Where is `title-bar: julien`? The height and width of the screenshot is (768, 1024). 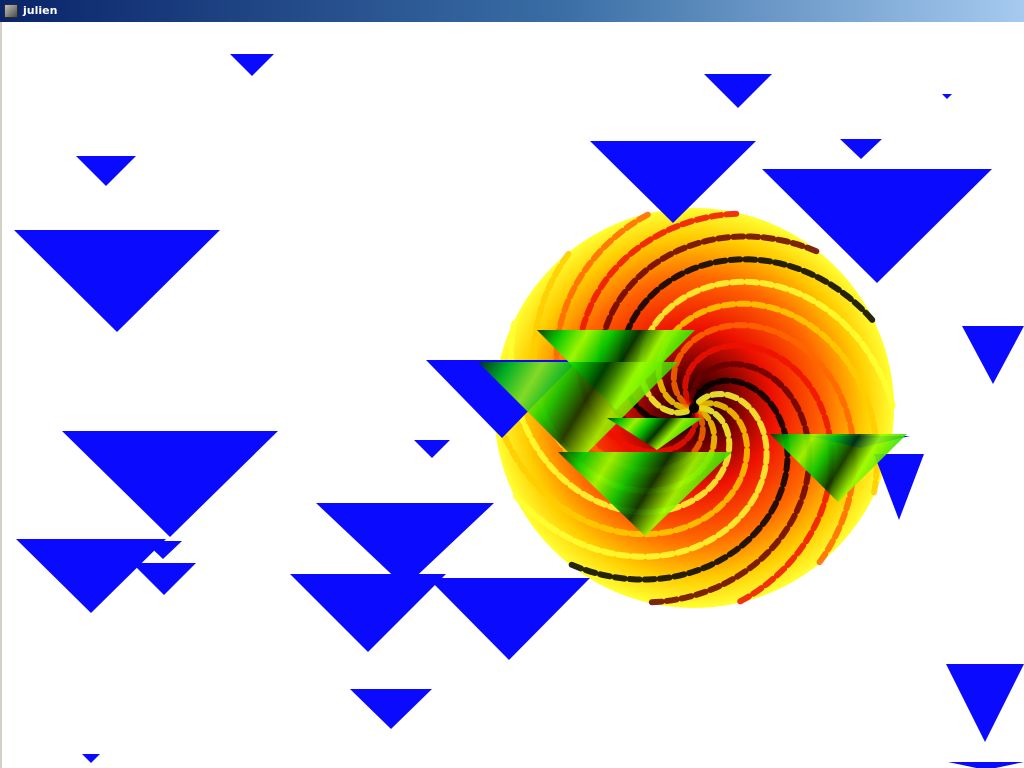 title-bar: julien is located at coordinates (512, 11).